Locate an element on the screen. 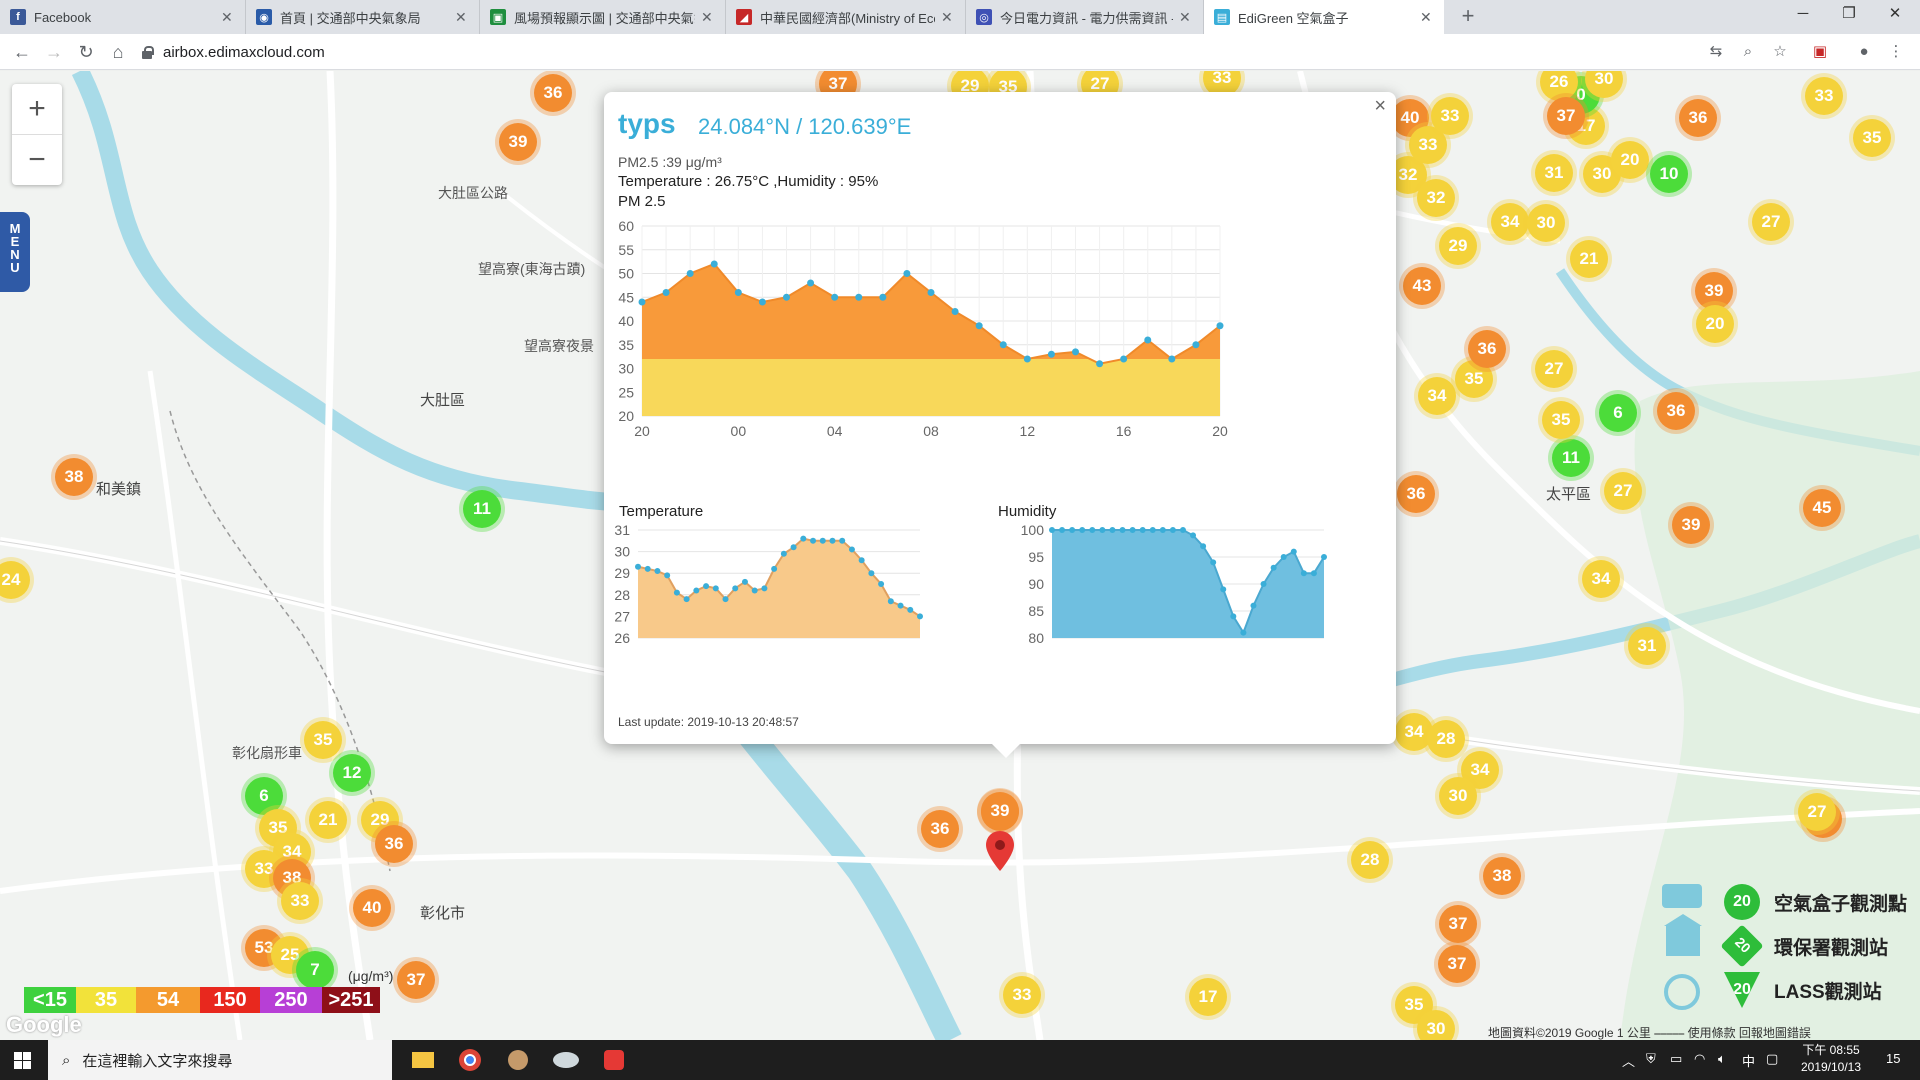  zoom-out-button: − is located at coordinates (37, 160).